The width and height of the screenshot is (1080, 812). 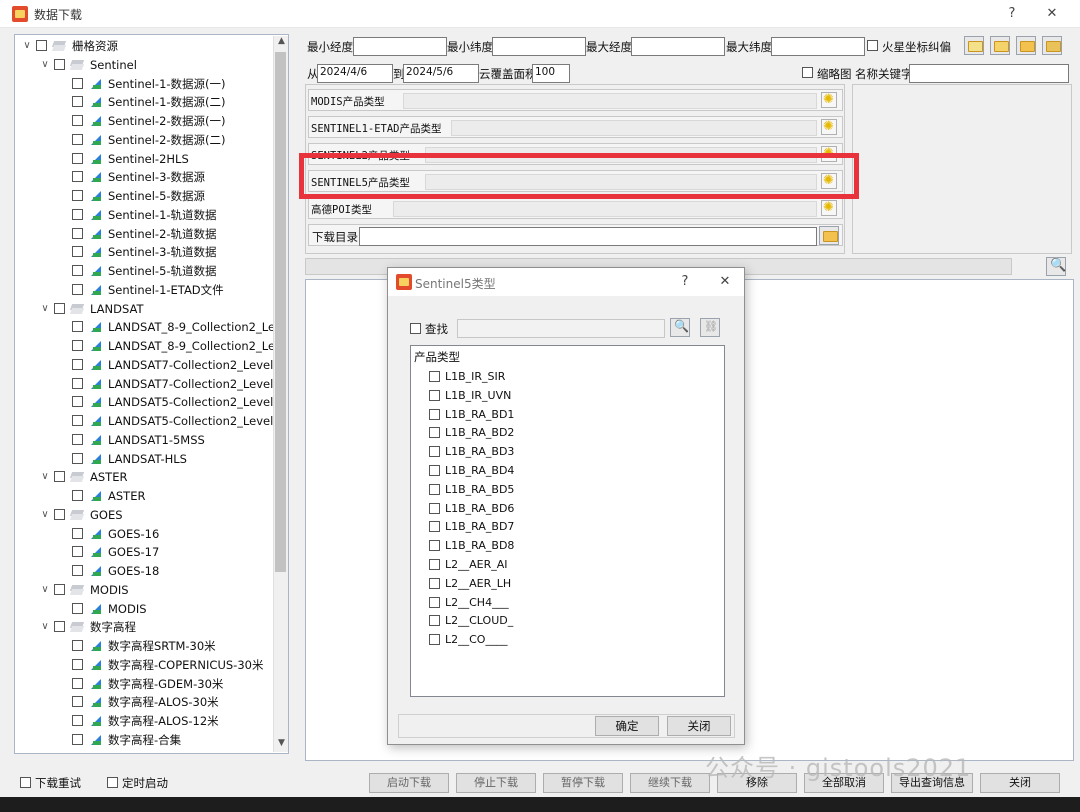 I want to click on tree-item-row: Sentinel-3-轨道数据, so click(x=144, y=252).